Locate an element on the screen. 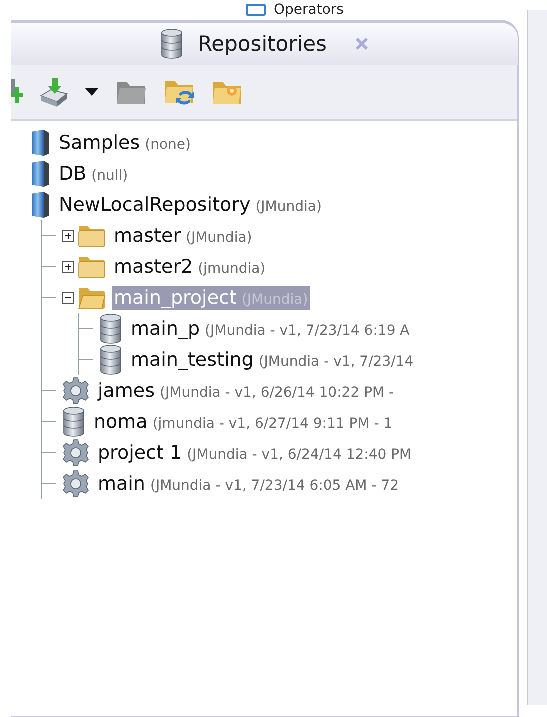  tree-item: project 1 (JMundia - v1, 6/24/14 12:40 PM is located at coordinates (255, 452).